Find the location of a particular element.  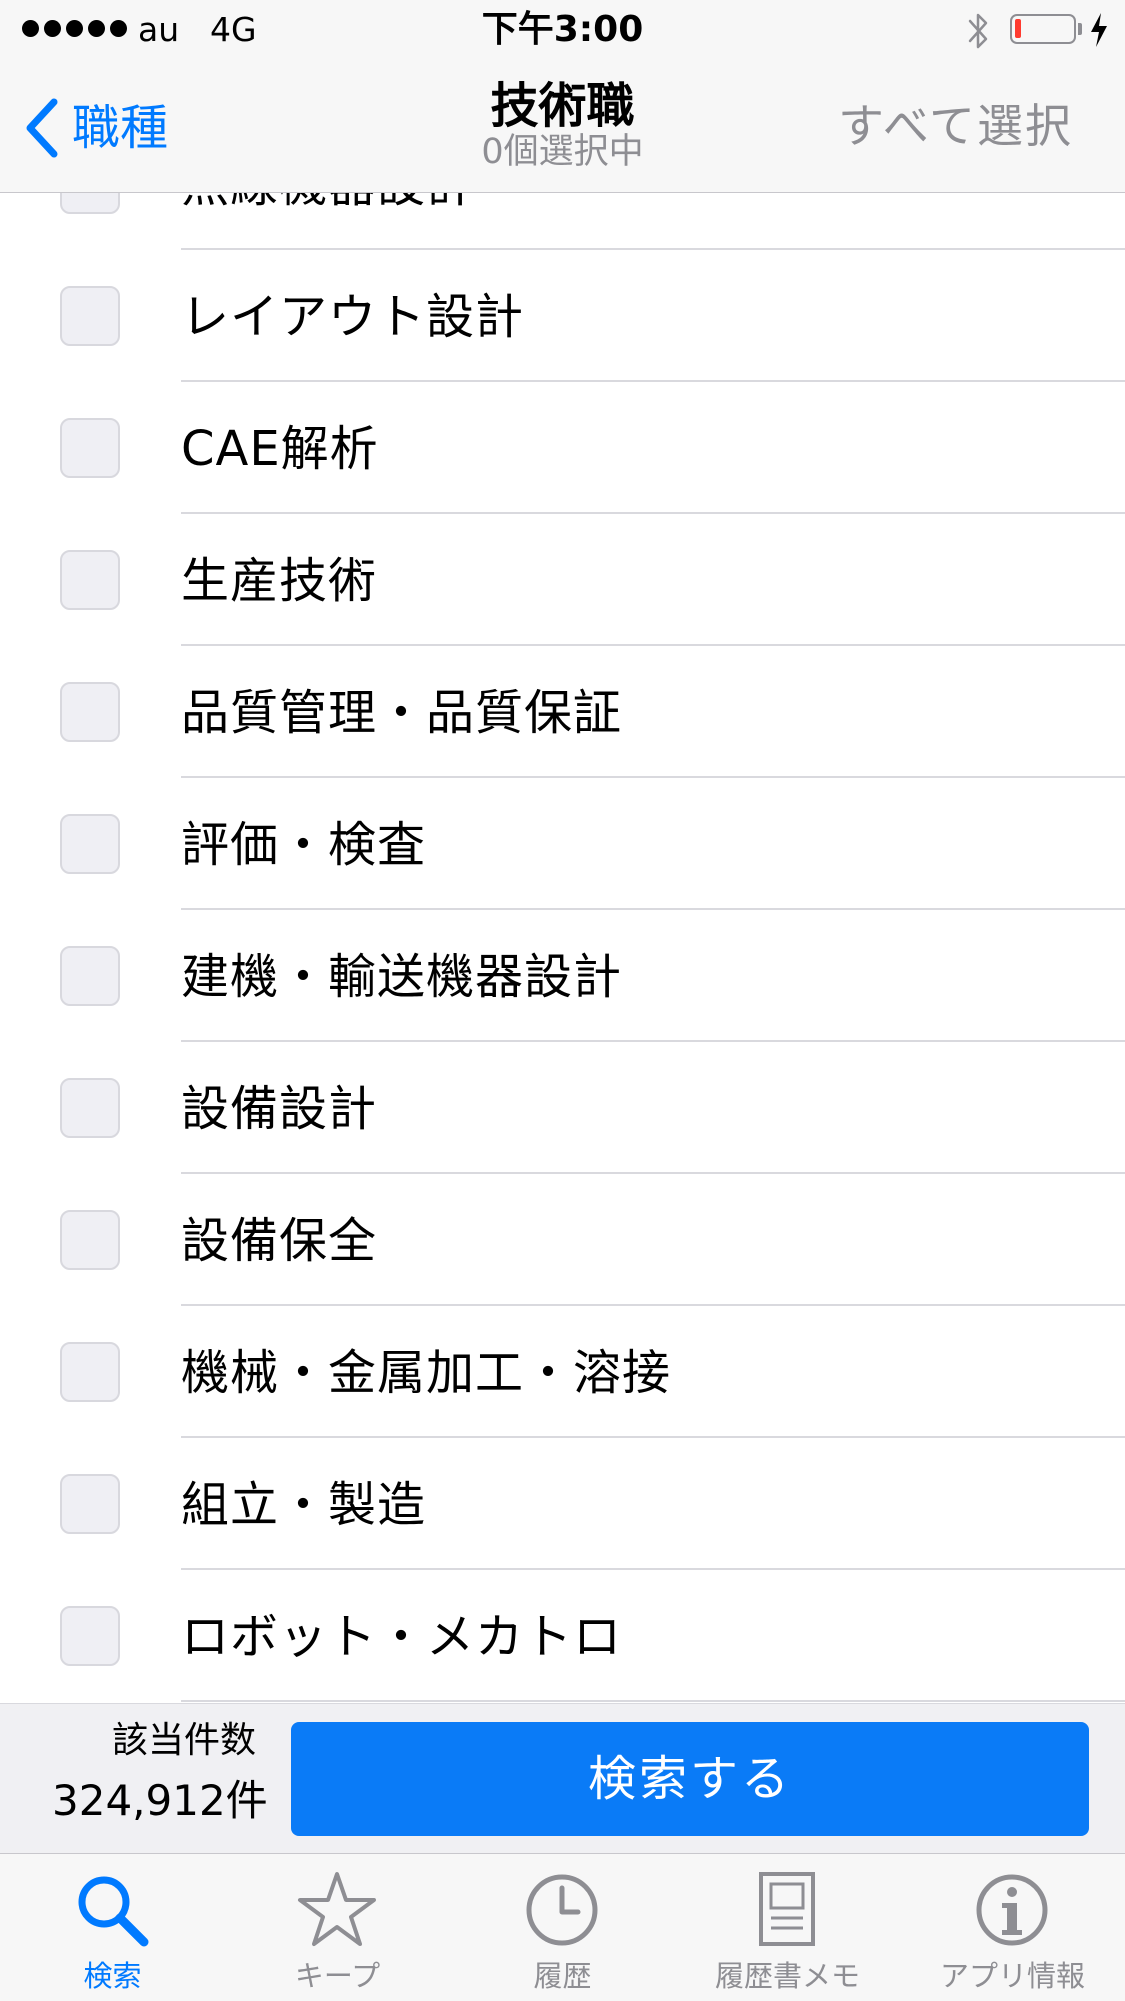

tab-search: 検索 is located at coordinates (112, 1927).